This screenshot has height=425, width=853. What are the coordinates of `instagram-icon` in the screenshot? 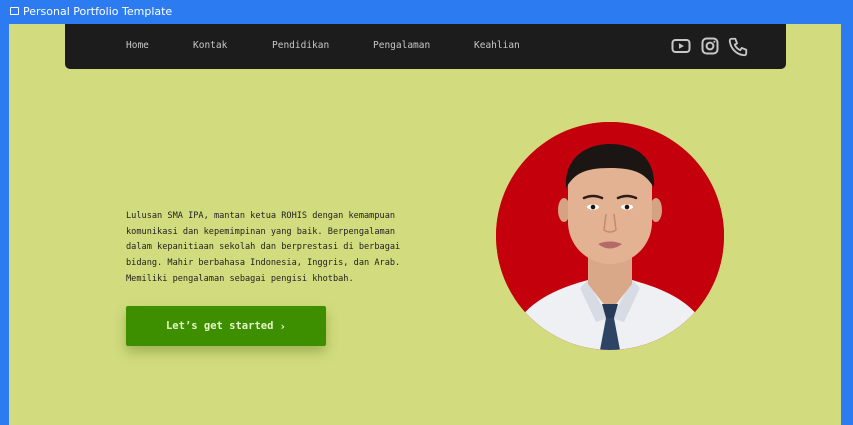 It's located at (710, 46).